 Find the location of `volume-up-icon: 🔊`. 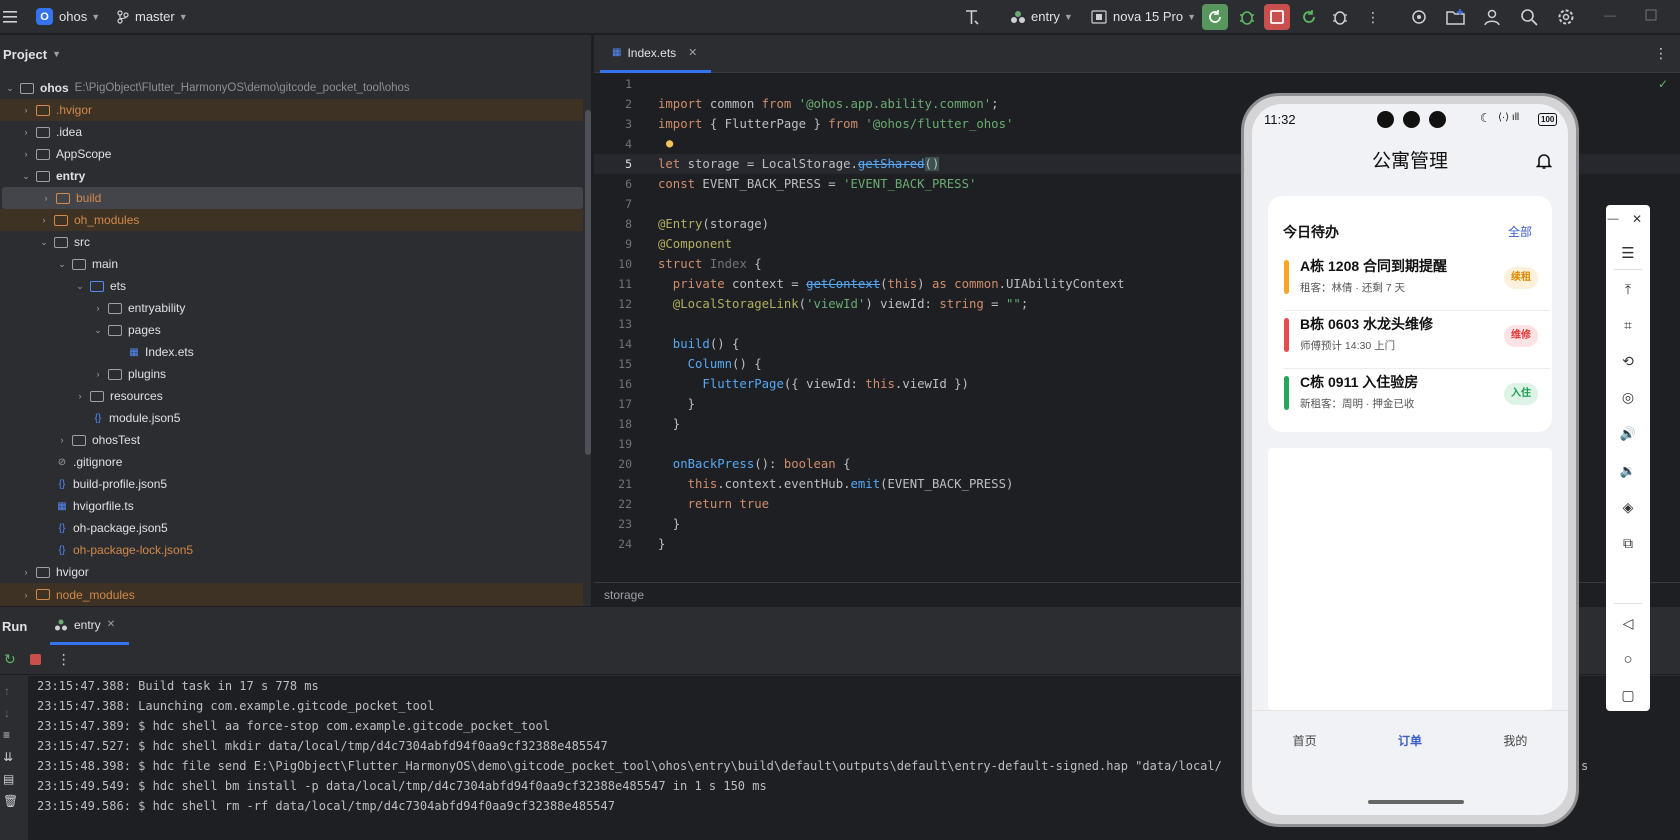

volume-up-icon: 🔊 is located at coordinates (1628, 434).